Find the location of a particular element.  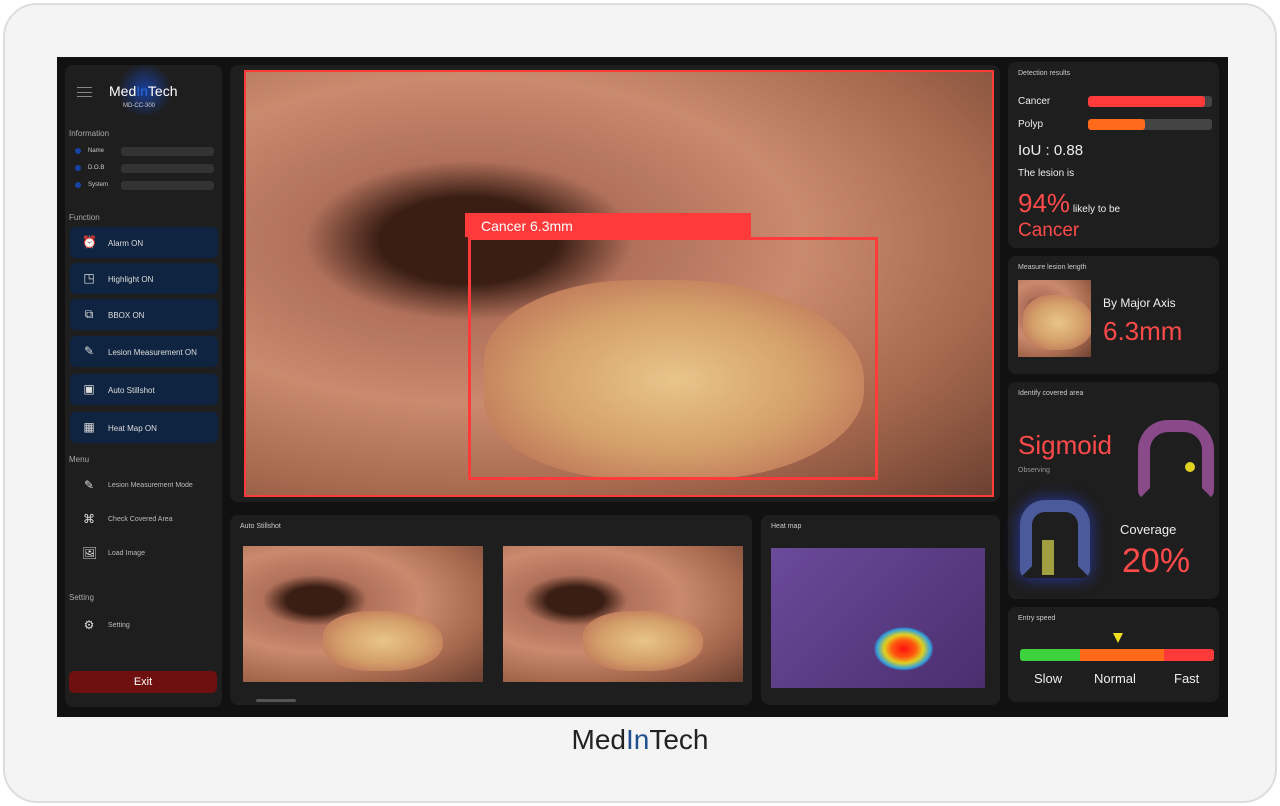

detection-title: Detection results is located at coordinates (1044, 73).